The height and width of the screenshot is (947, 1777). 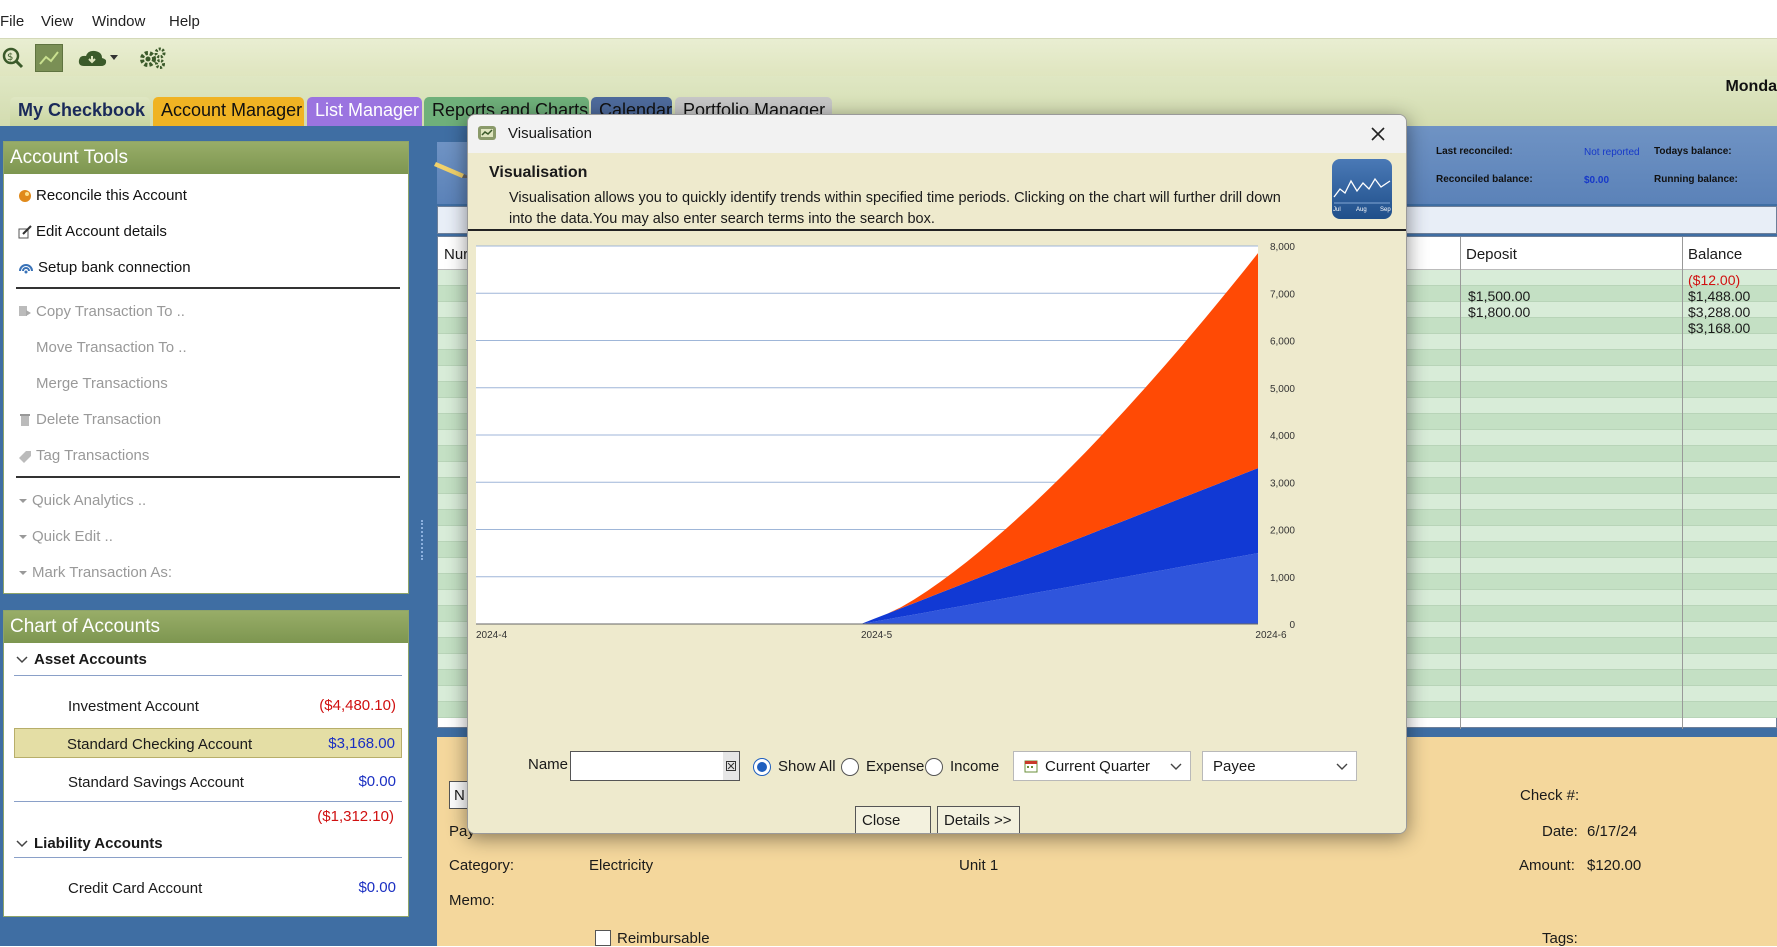 I want to click on column-divider, so click(x=1682, y=483).